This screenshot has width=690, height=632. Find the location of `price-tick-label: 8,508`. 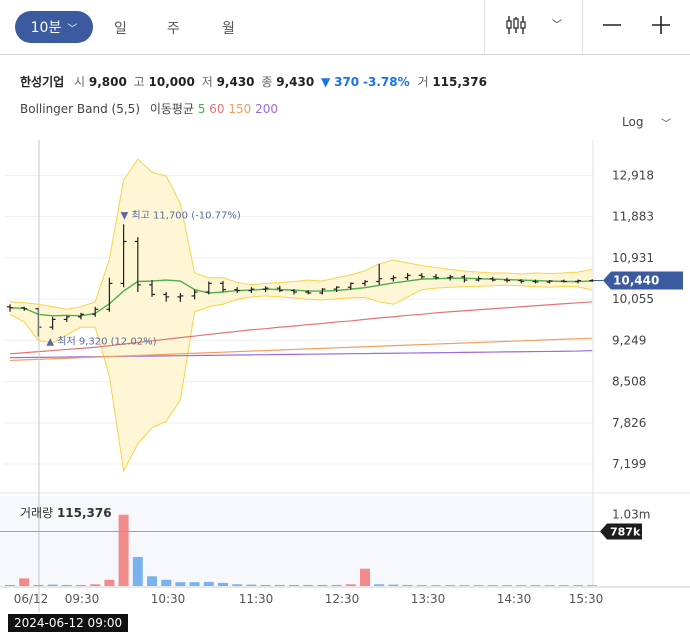

price-tick-label: 8,508 is located at coordinates (629, 382).